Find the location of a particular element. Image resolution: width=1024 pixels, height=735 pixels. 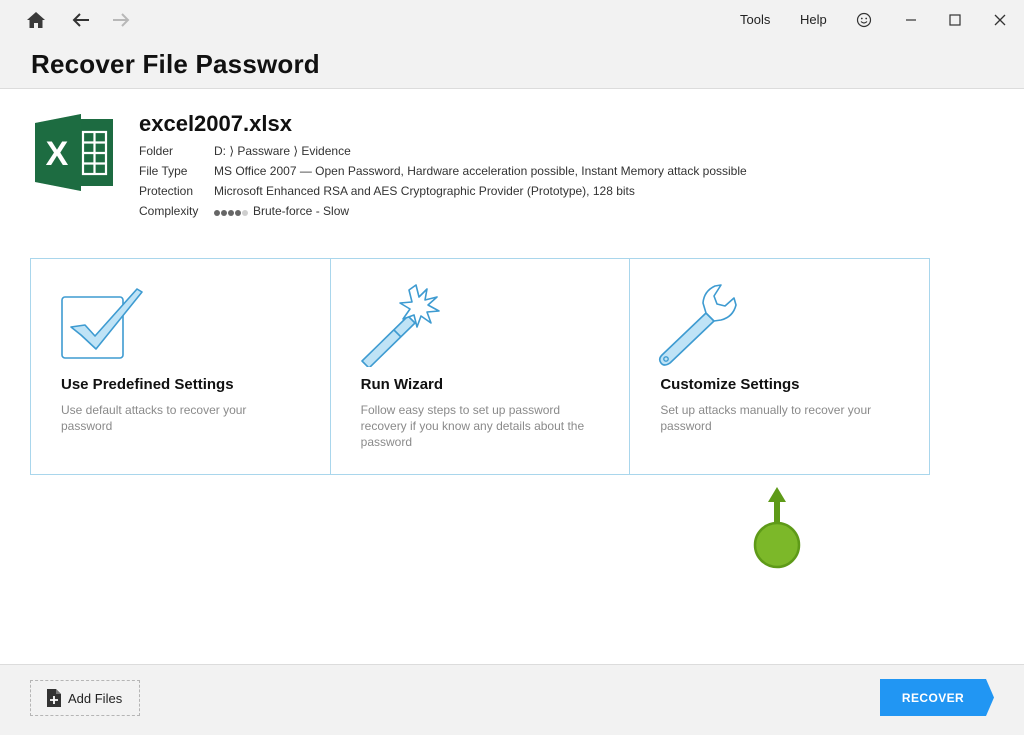

card-title: Use Predefined Settings is located at coordinates (147, 384).